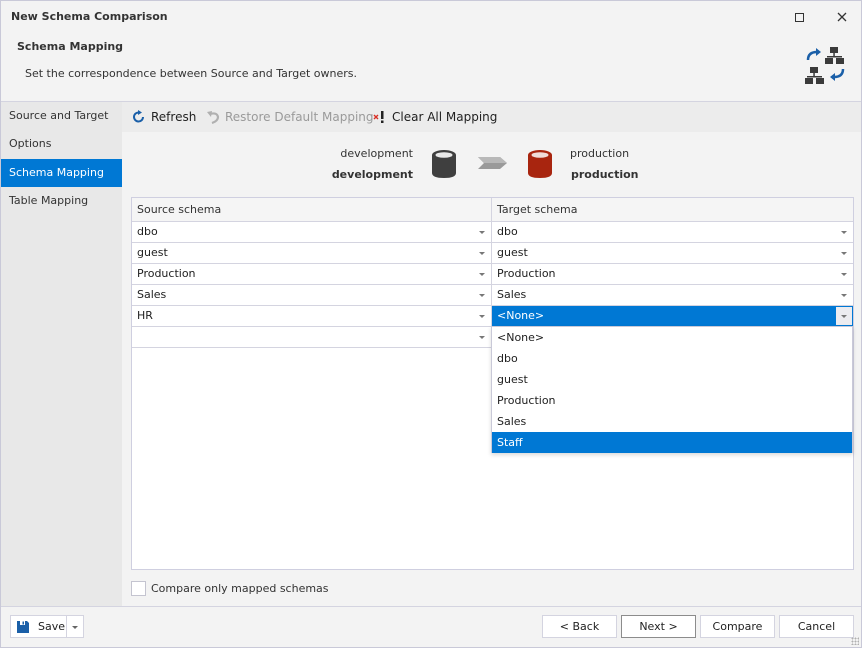  I want to click on dropdown-option: guest, so click(672, 379).